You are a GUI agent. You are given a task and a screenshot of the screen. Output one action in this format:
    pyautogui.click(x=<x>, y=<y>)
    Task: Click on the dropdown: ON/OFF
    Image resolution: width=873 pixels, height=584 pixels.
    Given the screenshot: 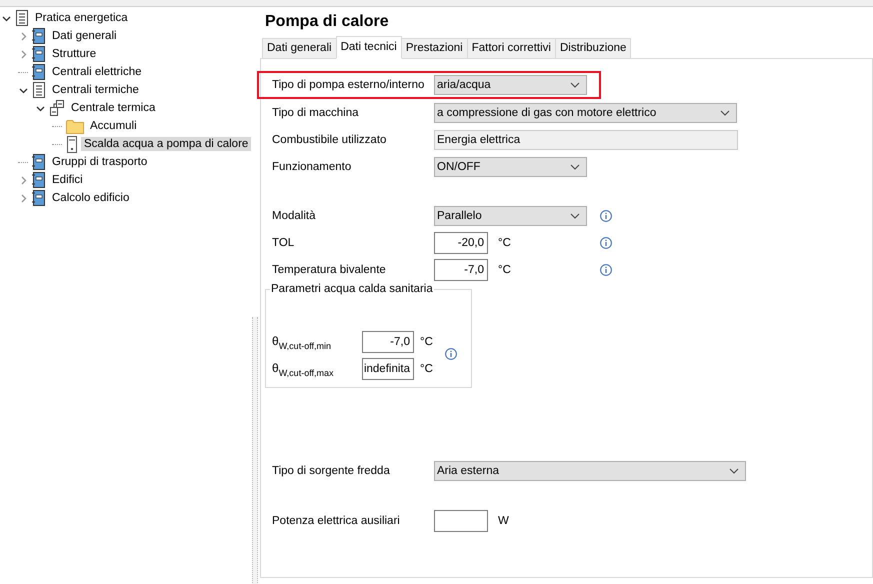 What is the action you would take?
    pyautogui.click(x=510, y=167)
    